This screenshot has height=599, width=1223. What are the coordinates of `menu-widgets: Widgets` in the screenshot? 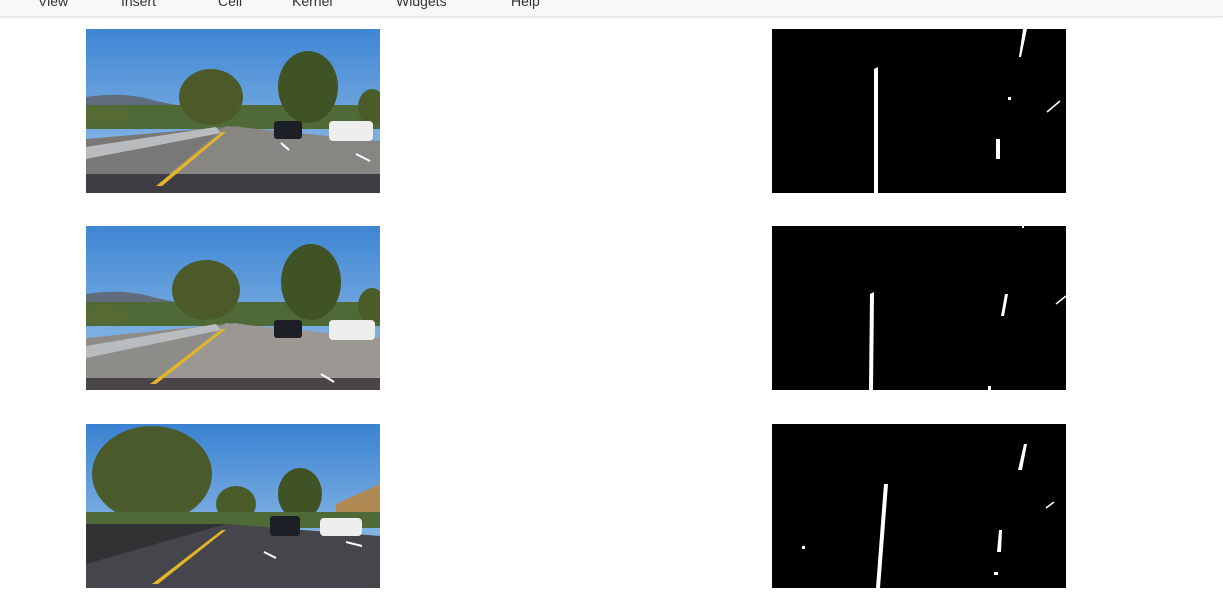 It's located at (421, 7).